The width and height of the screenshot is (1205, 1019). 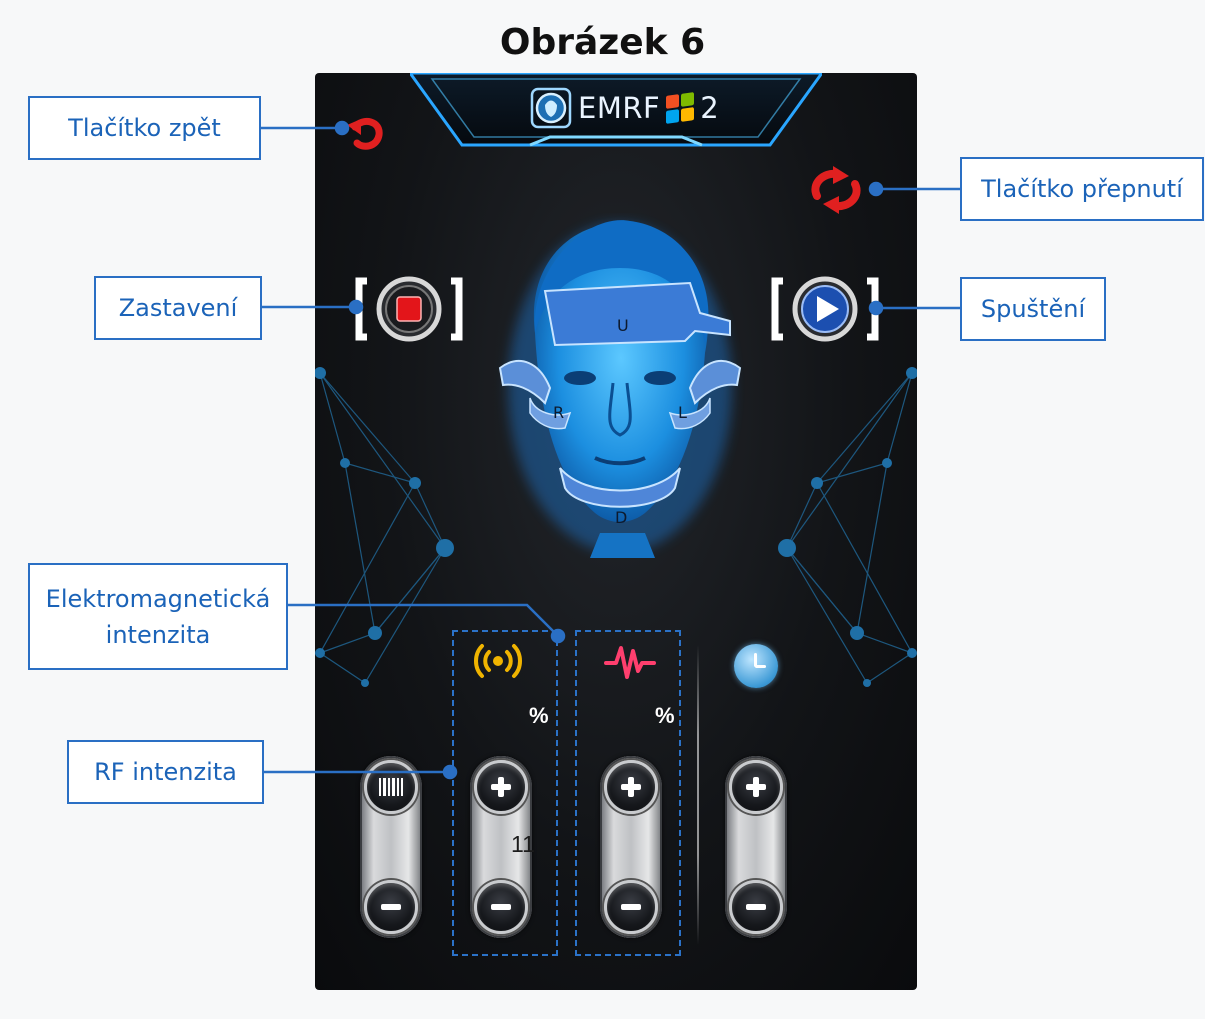 I want to click on callout-back-text: Tlačítko zpět, so click(x=144, y=128).